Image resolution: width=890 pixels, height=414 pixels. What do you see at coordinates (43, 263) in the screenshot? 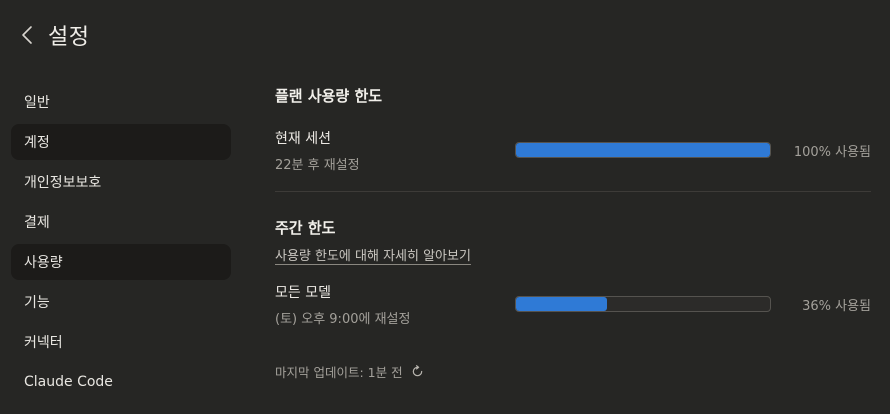
I see `sidebar-item-label: 사용량` at bounding box center [43, 263].